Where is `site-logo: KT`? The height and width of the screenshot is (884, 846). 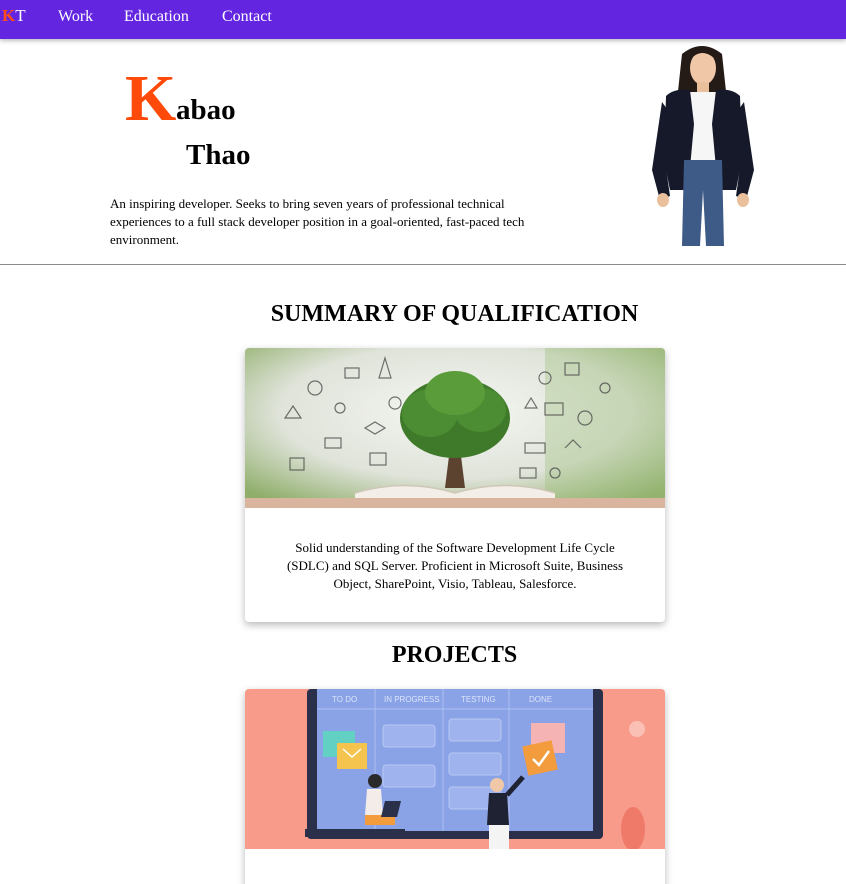 site-logo: KT is located at coordinates (14, 16).